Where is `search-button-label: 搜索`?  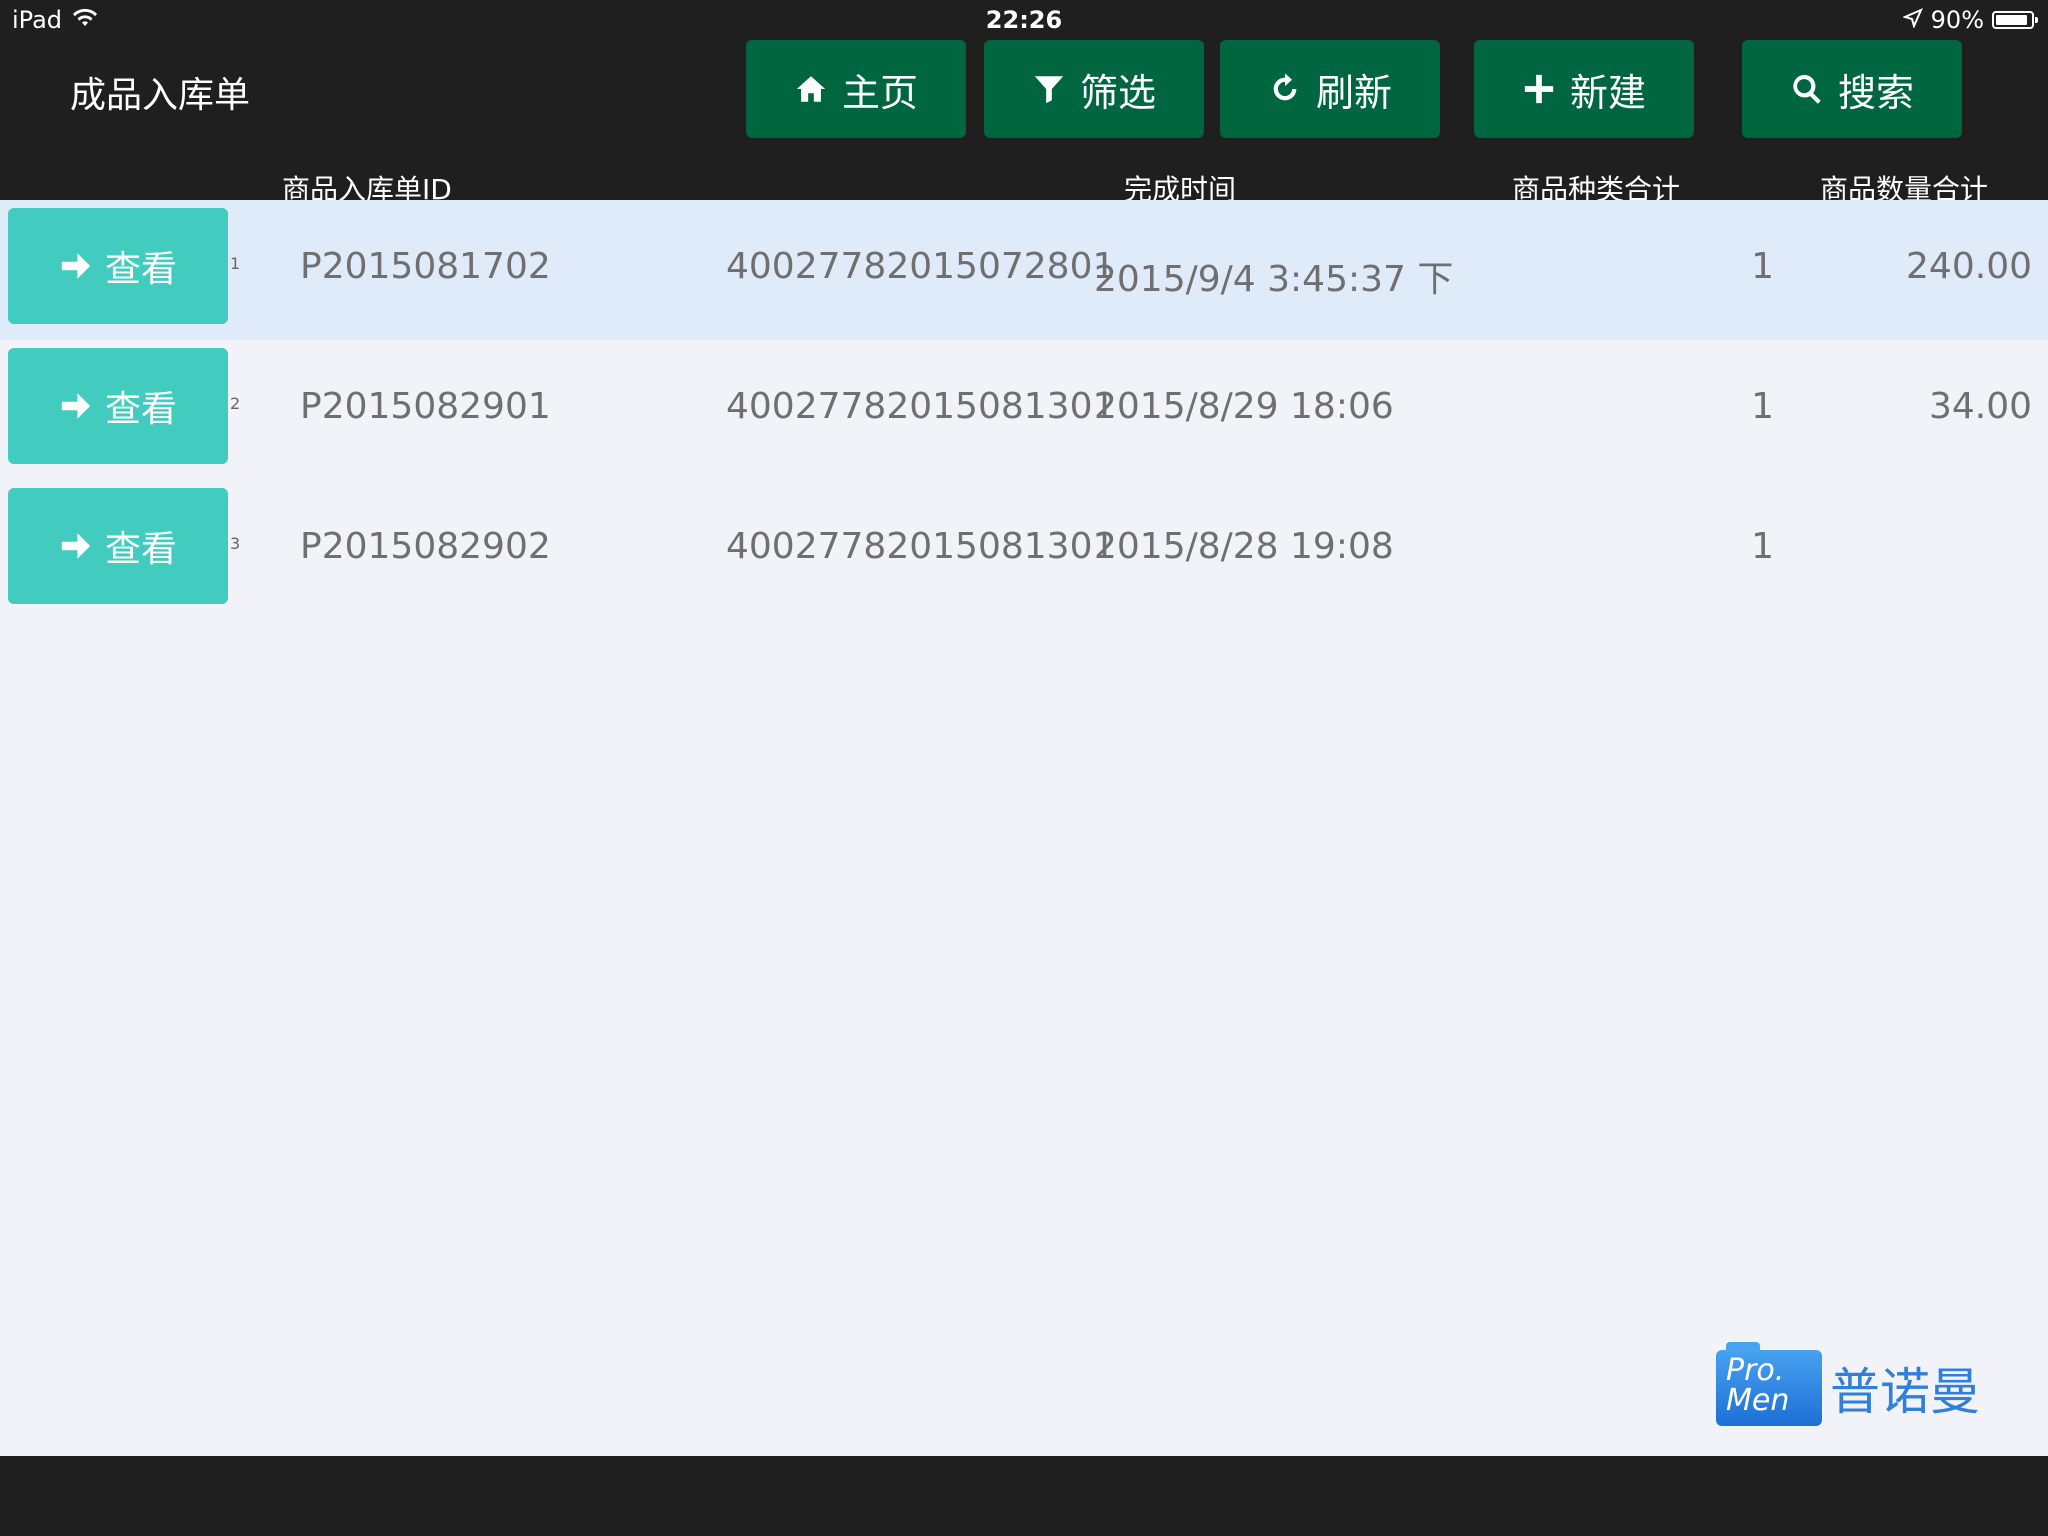 search-button-label: 搜索 is located at coordinates (1875, 92).